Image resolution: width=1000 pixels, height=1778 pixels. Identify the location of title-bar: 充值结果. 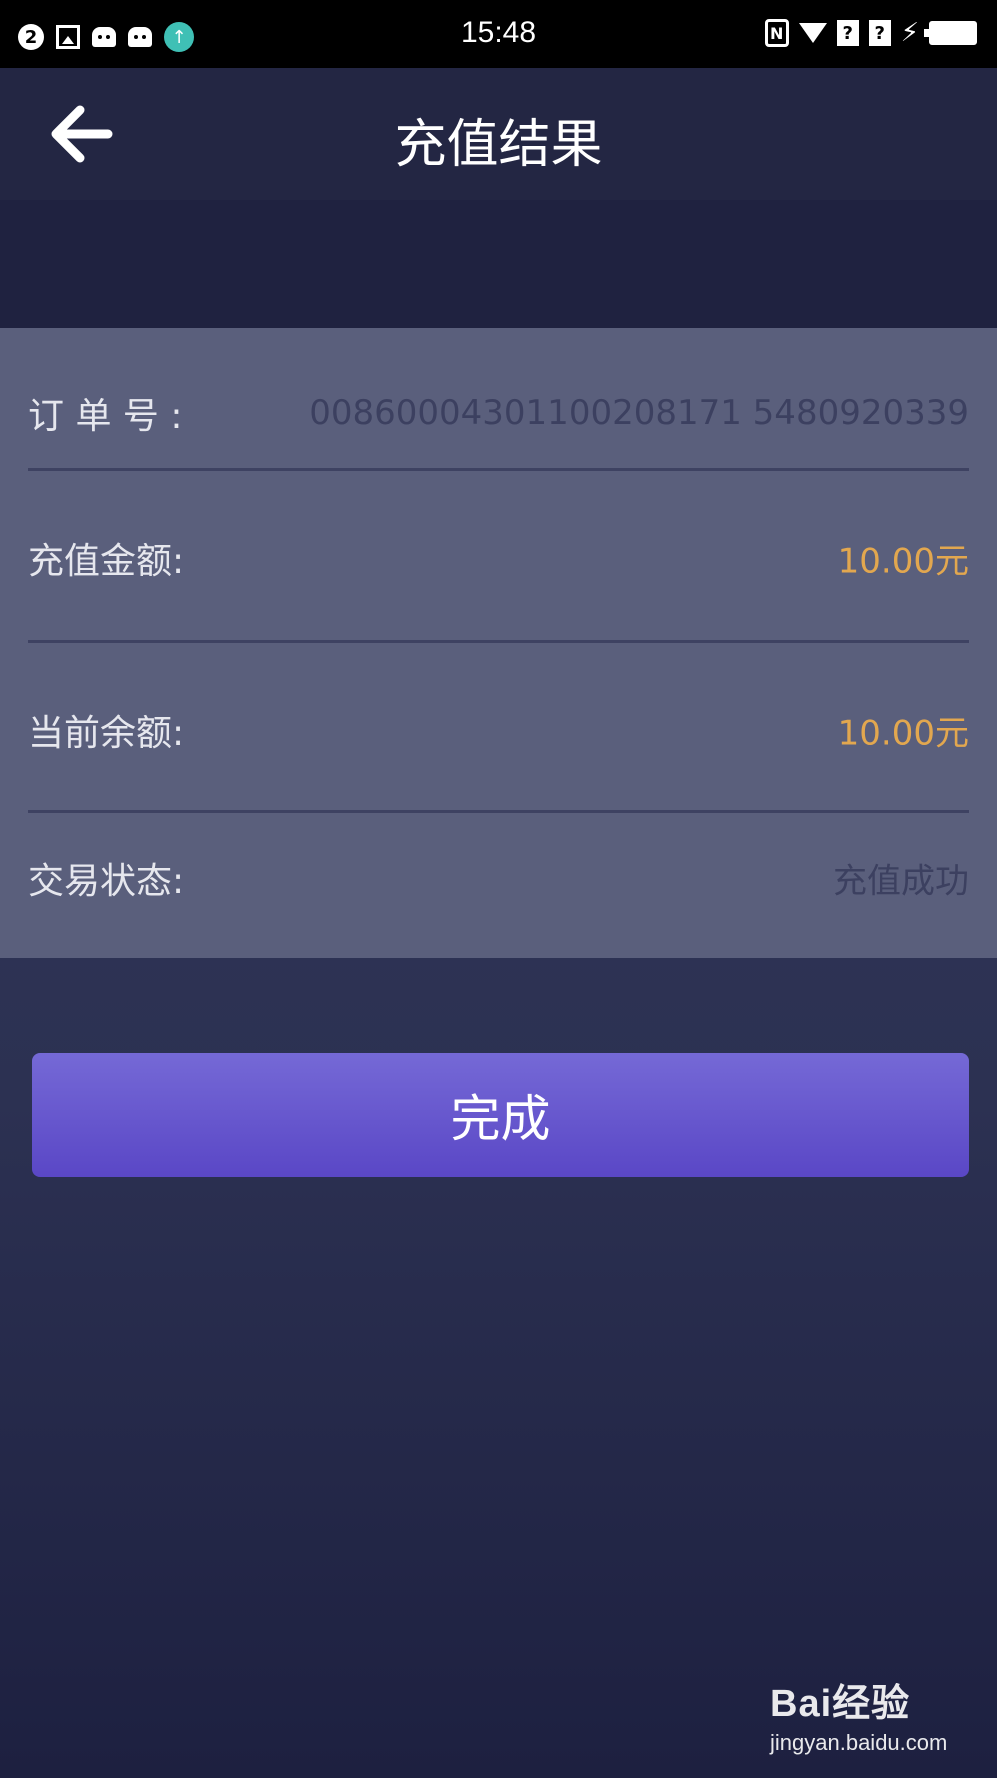
(498, 134).